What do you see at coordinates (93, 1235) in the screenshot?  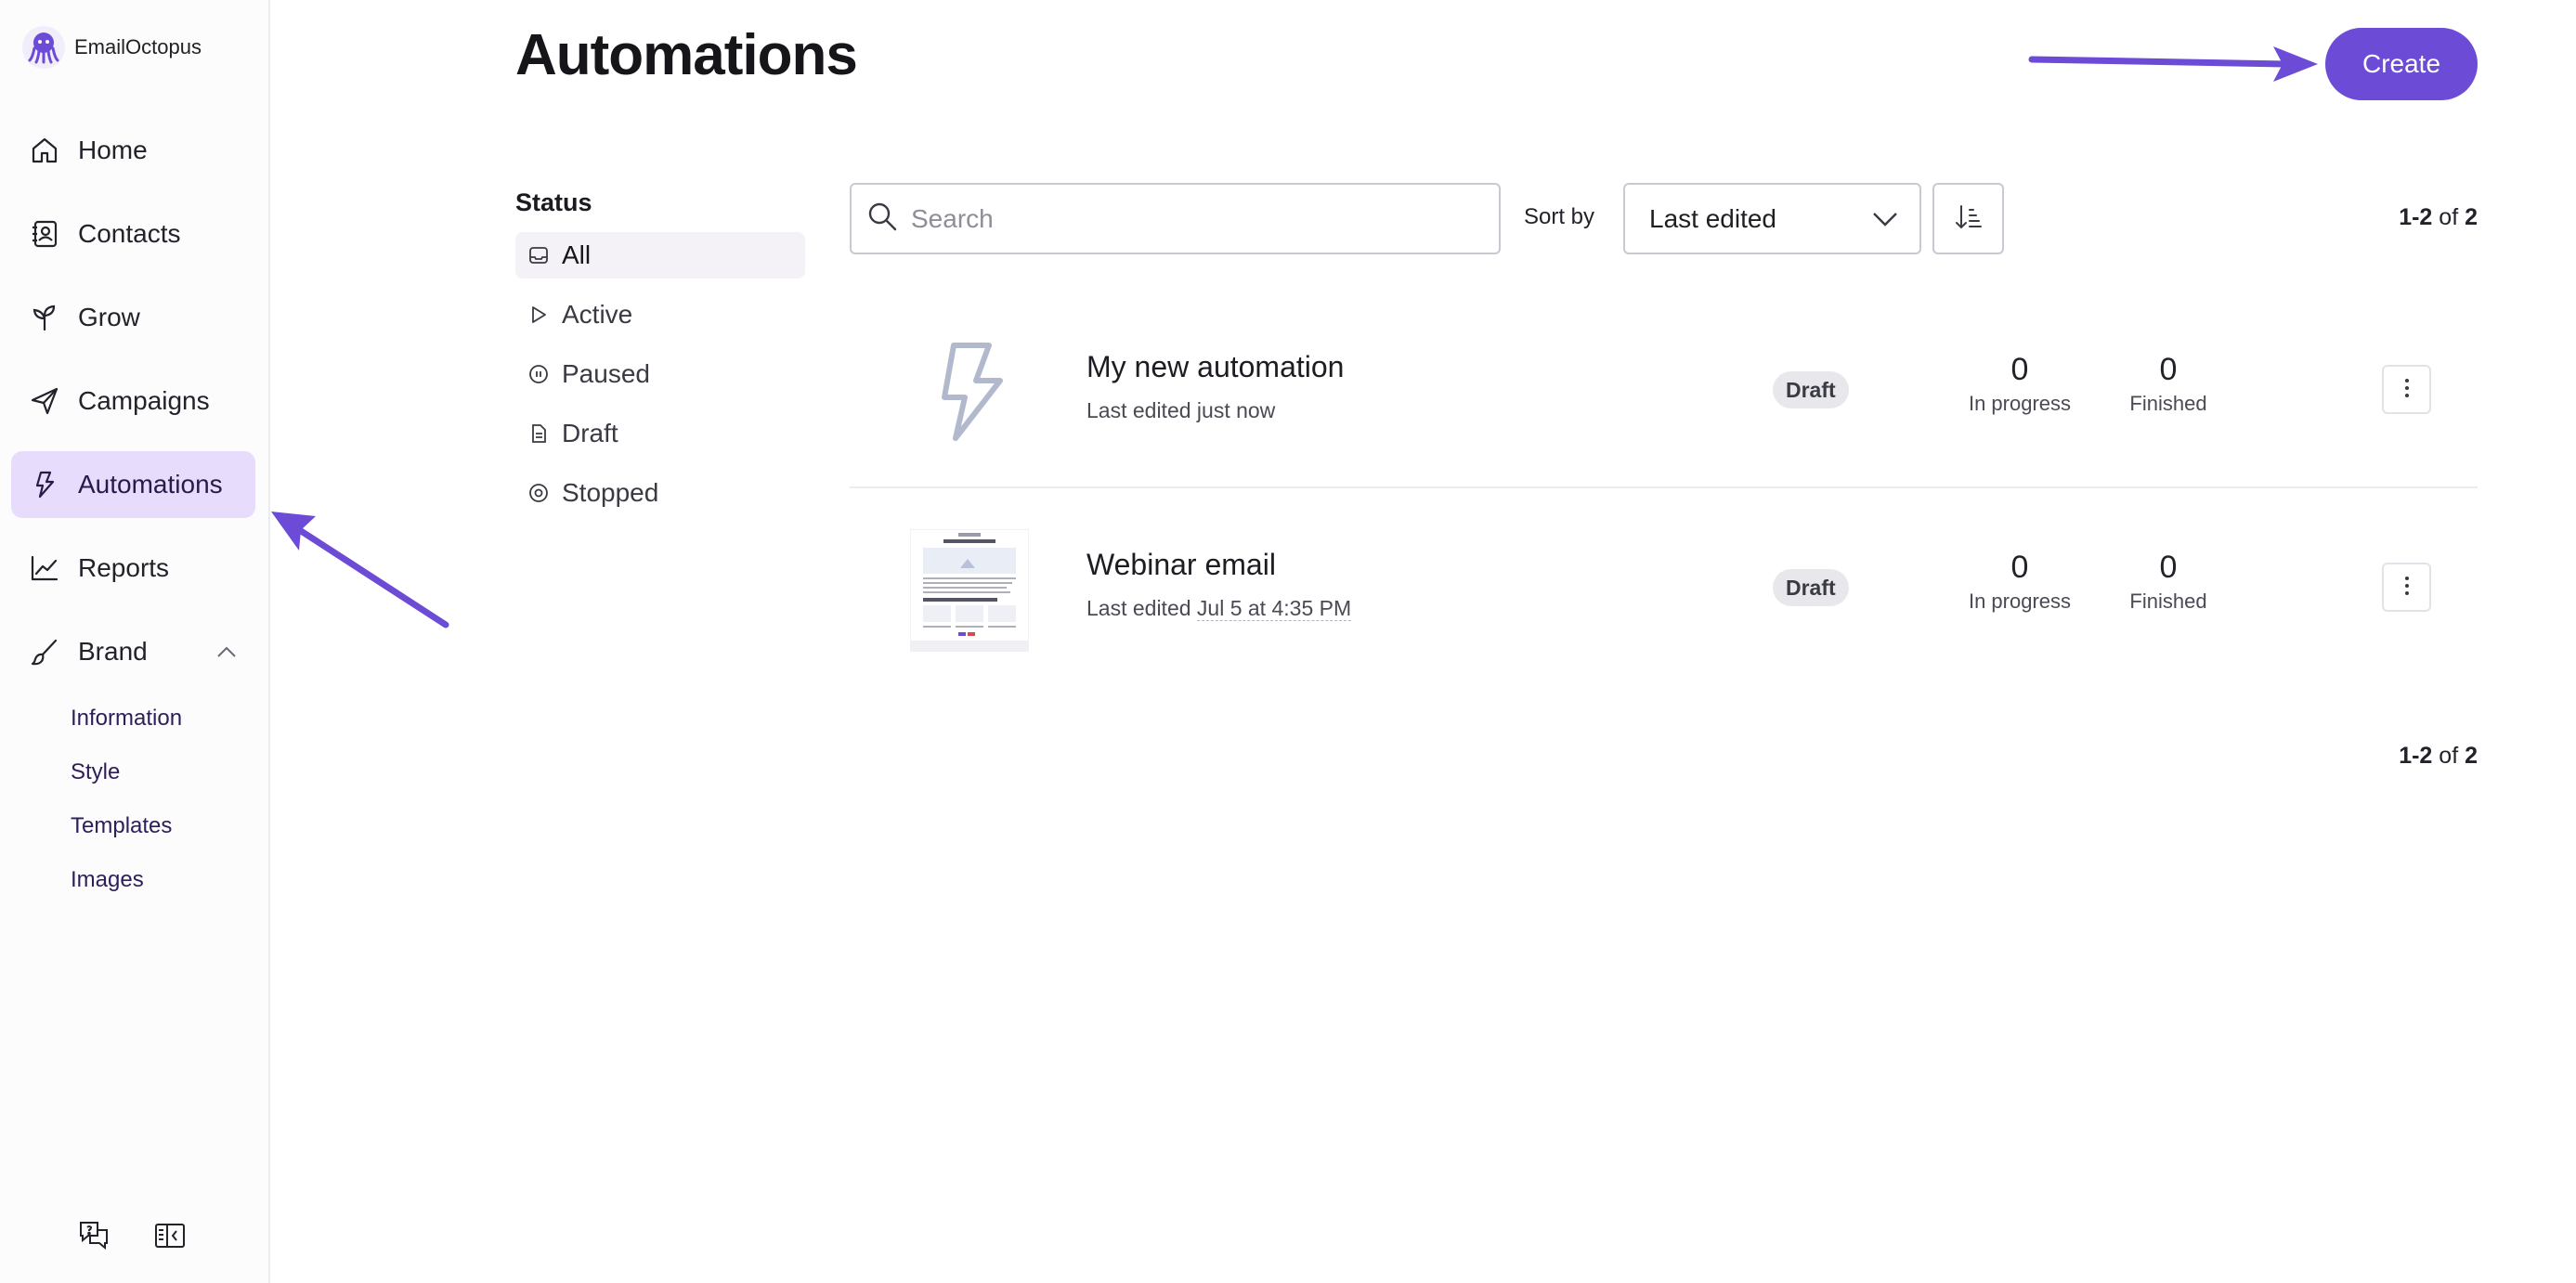 I see `help-chat-icon` at bounding box center [93, 1235].